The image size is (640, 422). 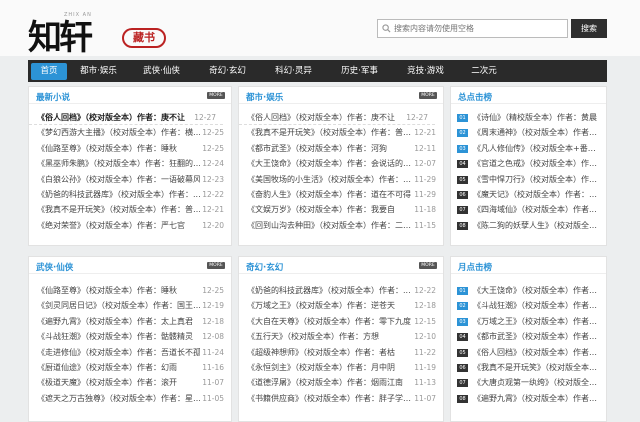 I want to click on book-date: 12-11, so click(x=424, y=148).